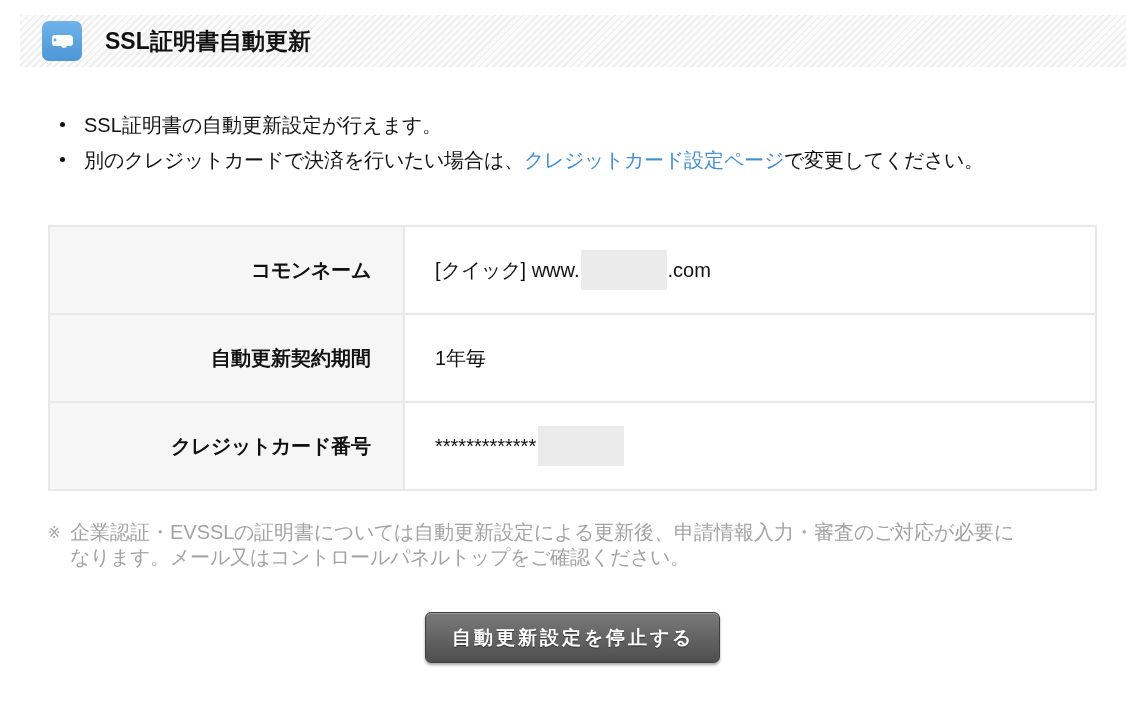 The height and width of the screenshot is (706, 1144). What do you see at coordinates (55, 533) in the screenshot?
I see `note-mark: ※` at bounding box center [55, 533].